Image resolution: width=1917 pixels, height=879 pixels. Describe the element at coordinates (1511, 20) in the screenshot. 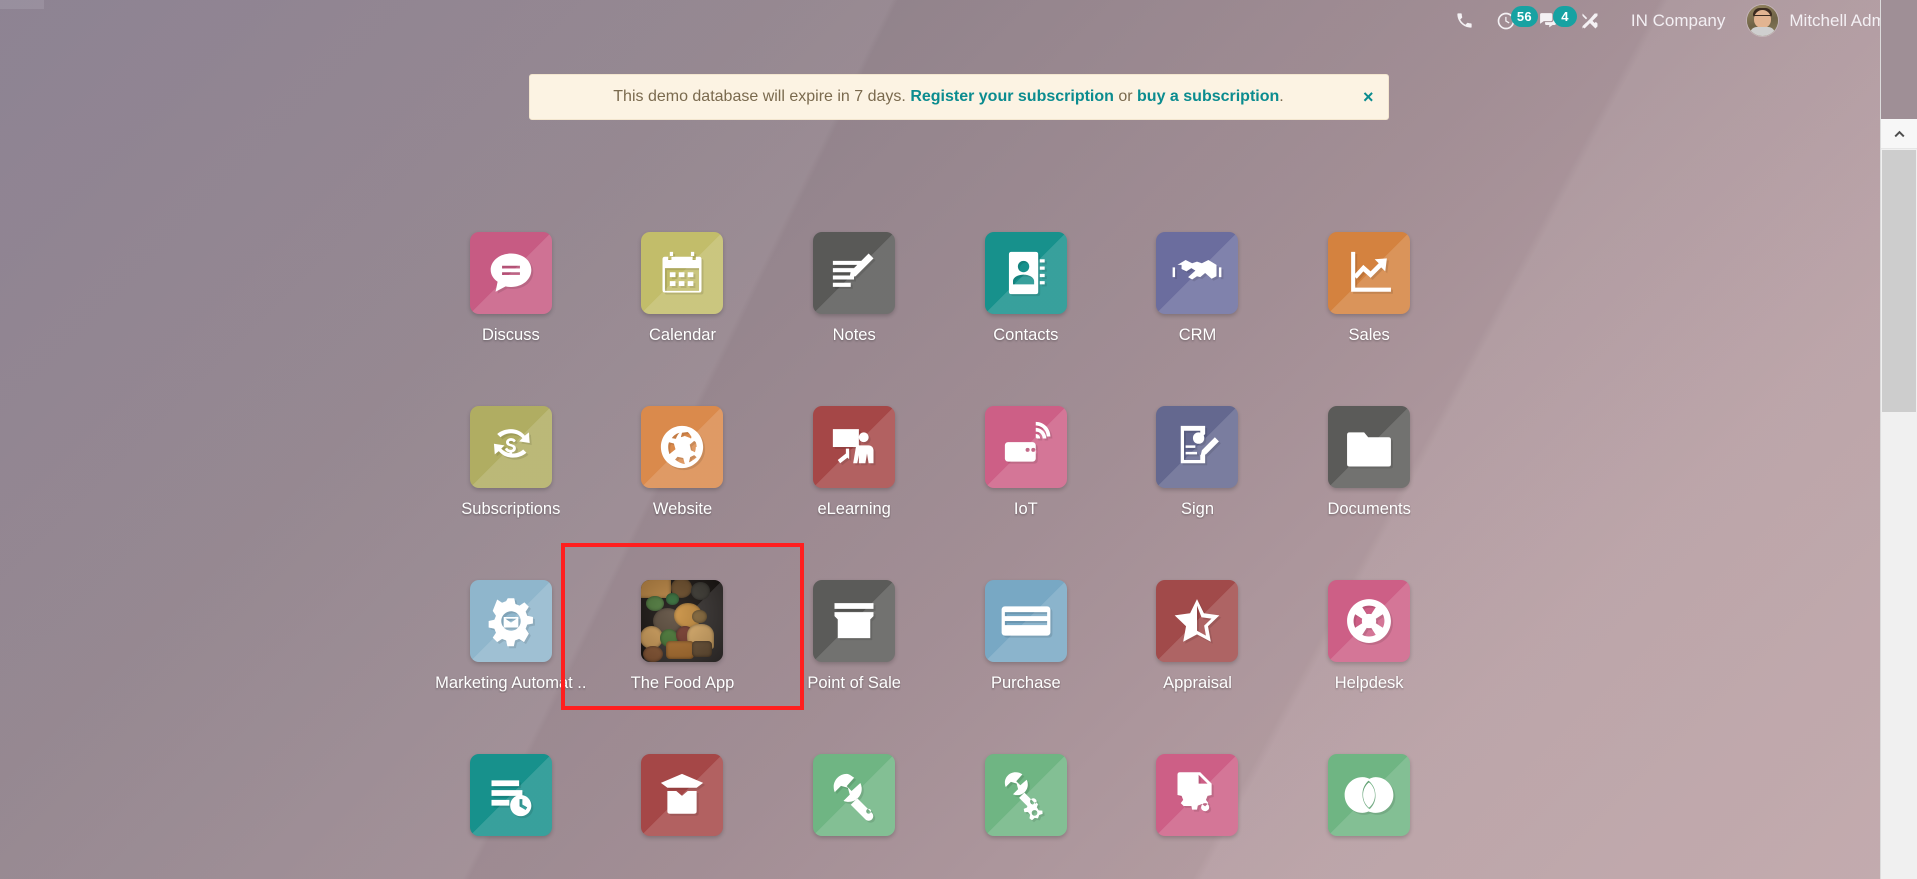

I see `activity-clock-icon: 56` at that location.